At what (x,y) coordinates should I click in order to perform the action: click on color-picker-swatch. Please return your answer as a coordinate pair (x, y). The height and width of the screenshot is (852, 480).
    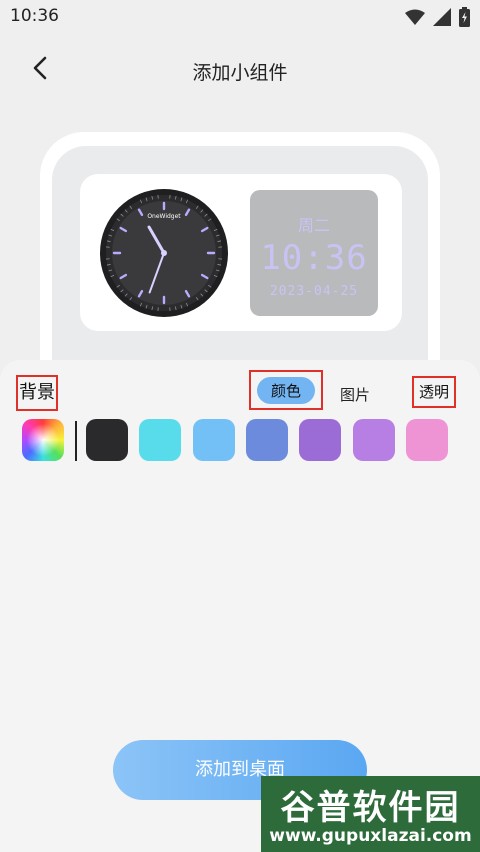
    Looking at the image, I should click on (43, 440).